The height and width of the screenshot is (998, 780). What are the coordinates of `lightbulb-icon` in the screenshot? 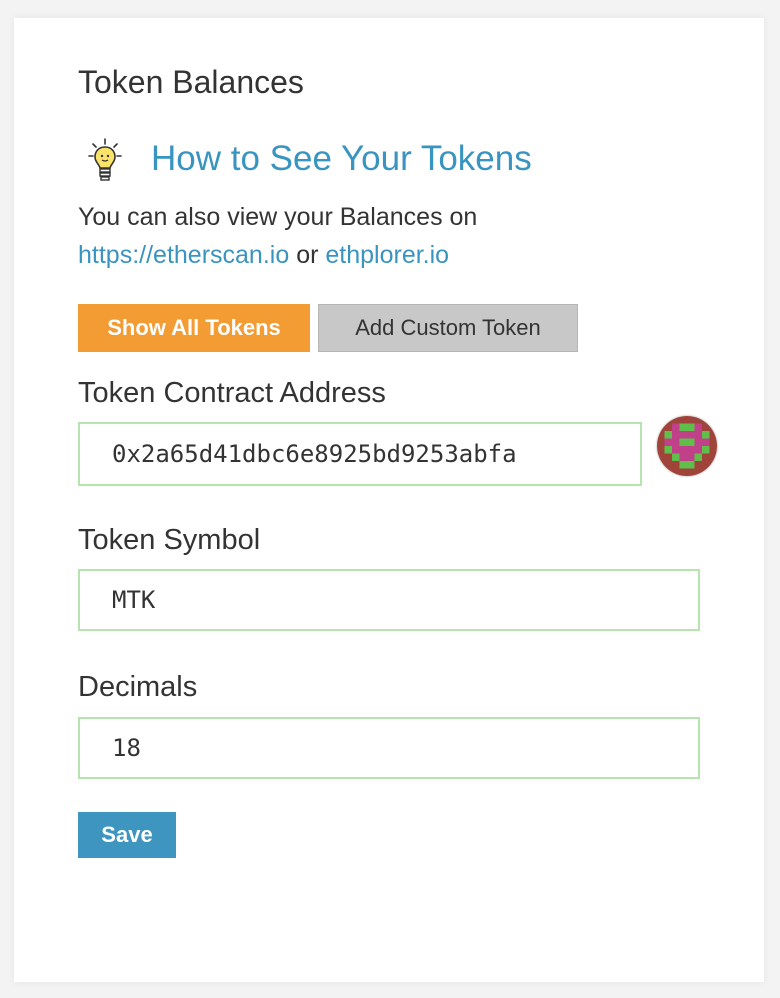 It's located at (105, 159).